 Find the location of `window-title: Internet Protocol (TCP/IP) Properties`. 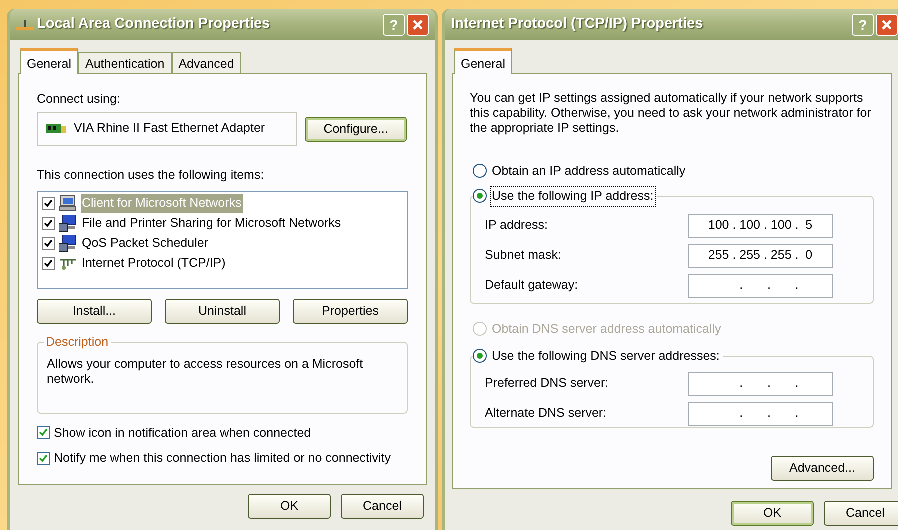

window-title: Internet Protocol (TCP/IP) Properties is located at coordinates (577, 24).